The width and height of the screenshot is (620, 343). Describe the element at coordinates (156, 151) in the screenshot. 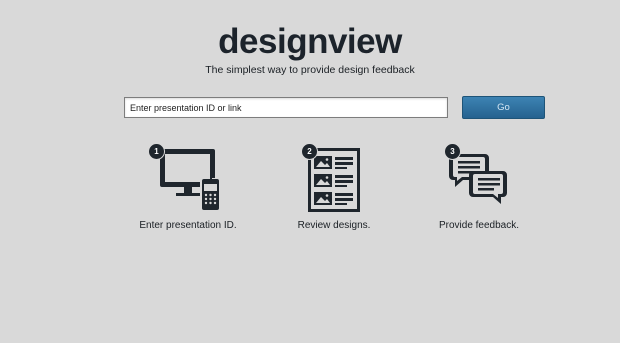

I see `step-number-badge: 1` at that location.